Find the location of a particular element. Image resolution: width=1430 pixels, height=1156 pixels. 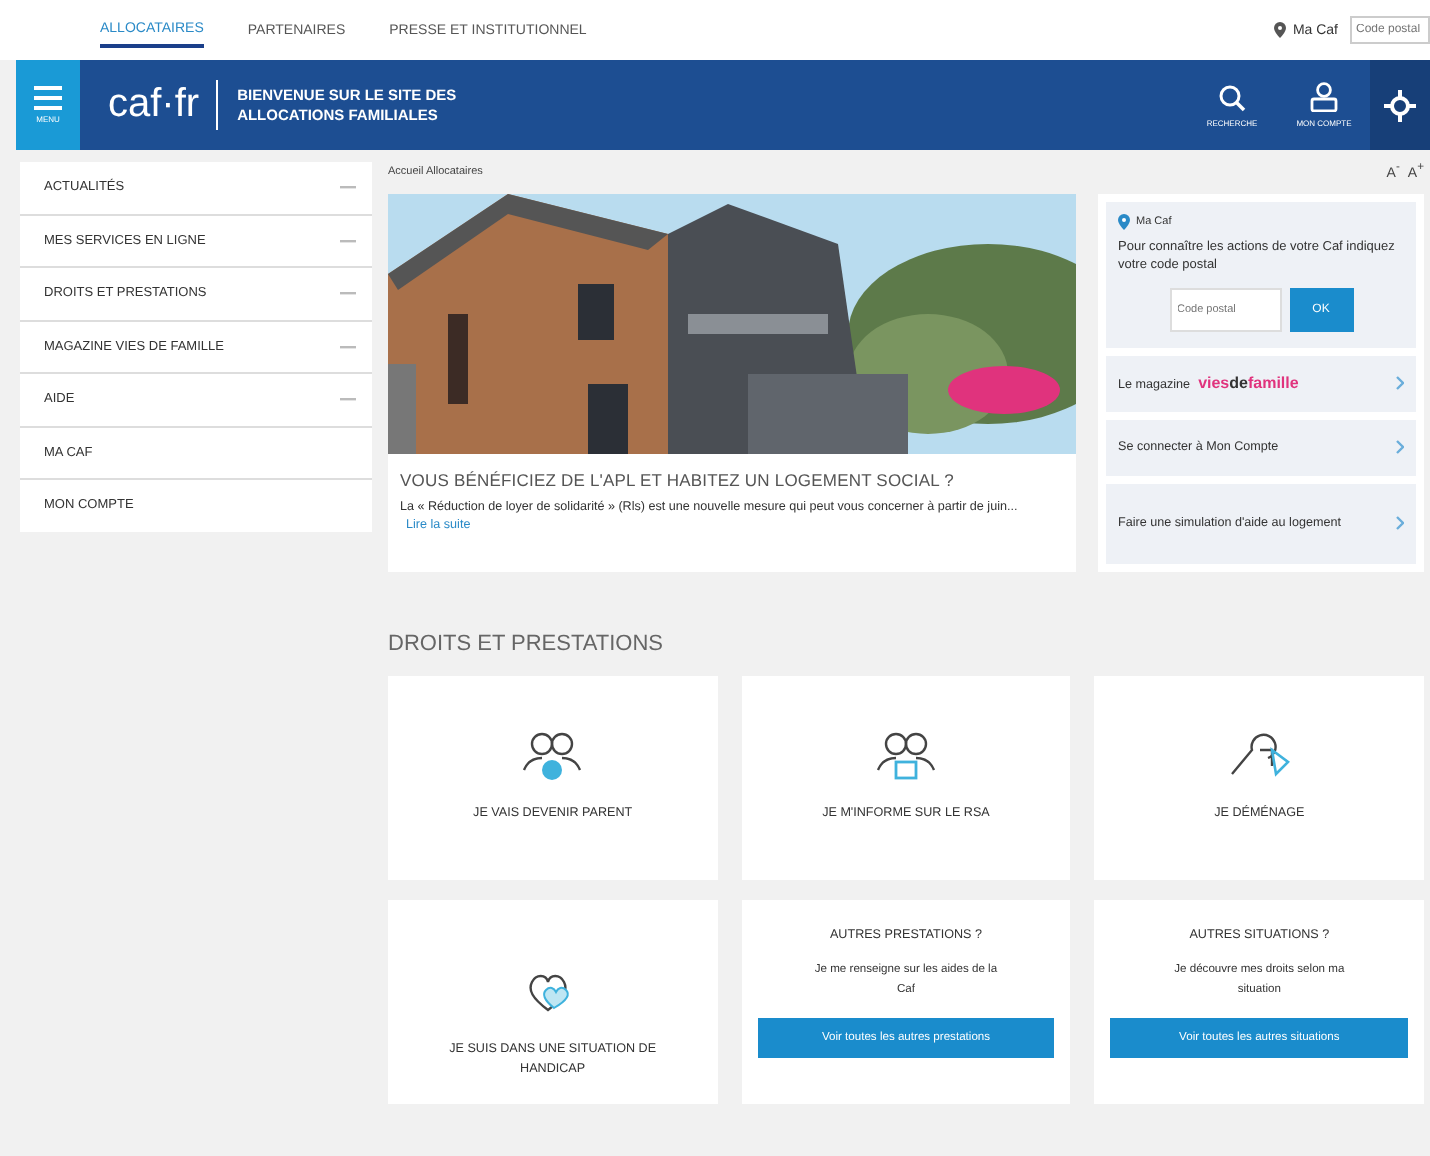

settings-icon is located at coordinates (1400, 105).